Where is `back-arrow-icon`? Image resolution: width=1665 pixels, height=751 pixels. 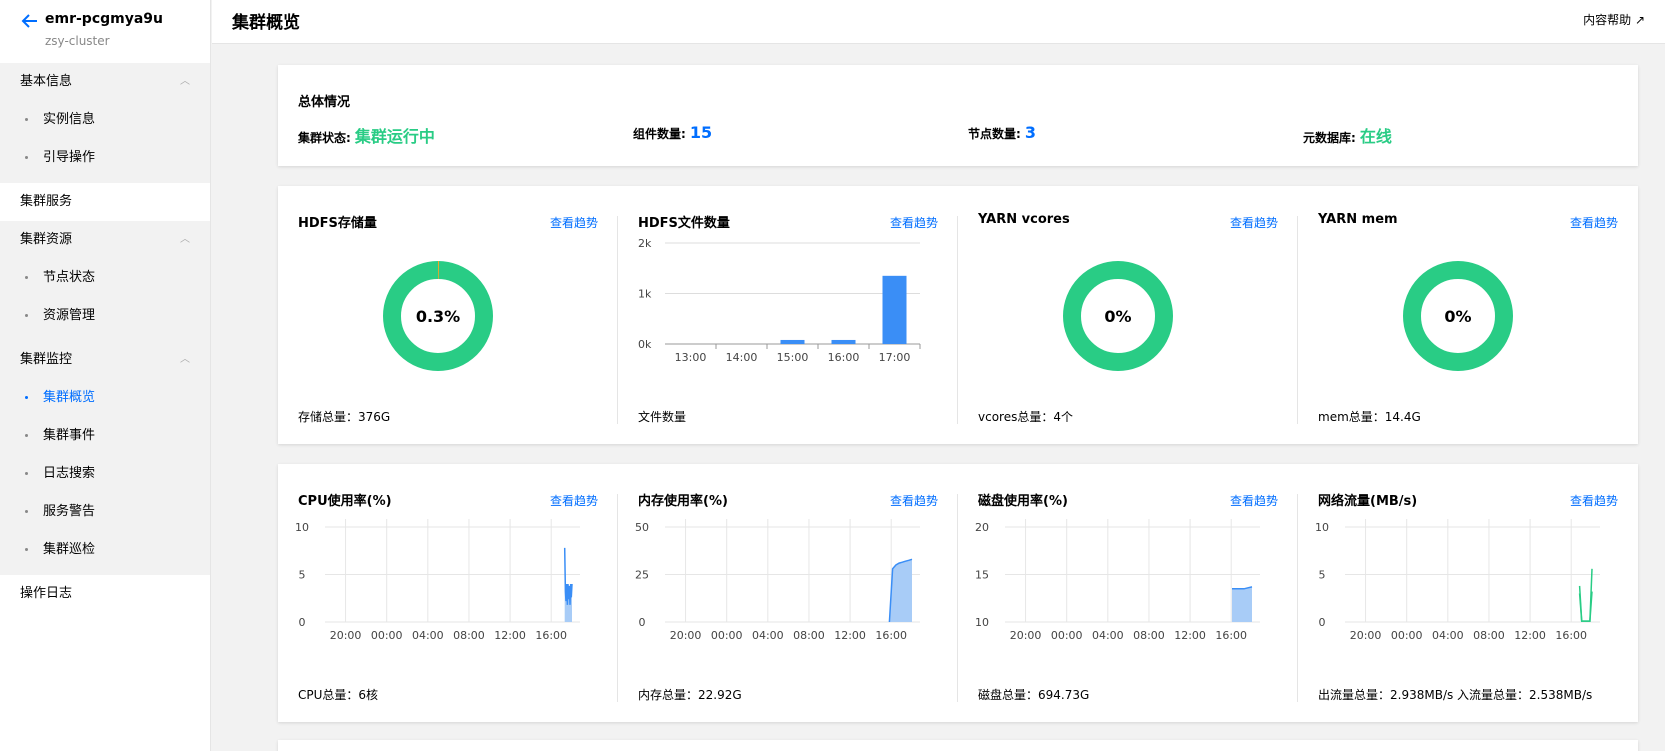 back-arrow-icon is located at coordinates (30, 21).